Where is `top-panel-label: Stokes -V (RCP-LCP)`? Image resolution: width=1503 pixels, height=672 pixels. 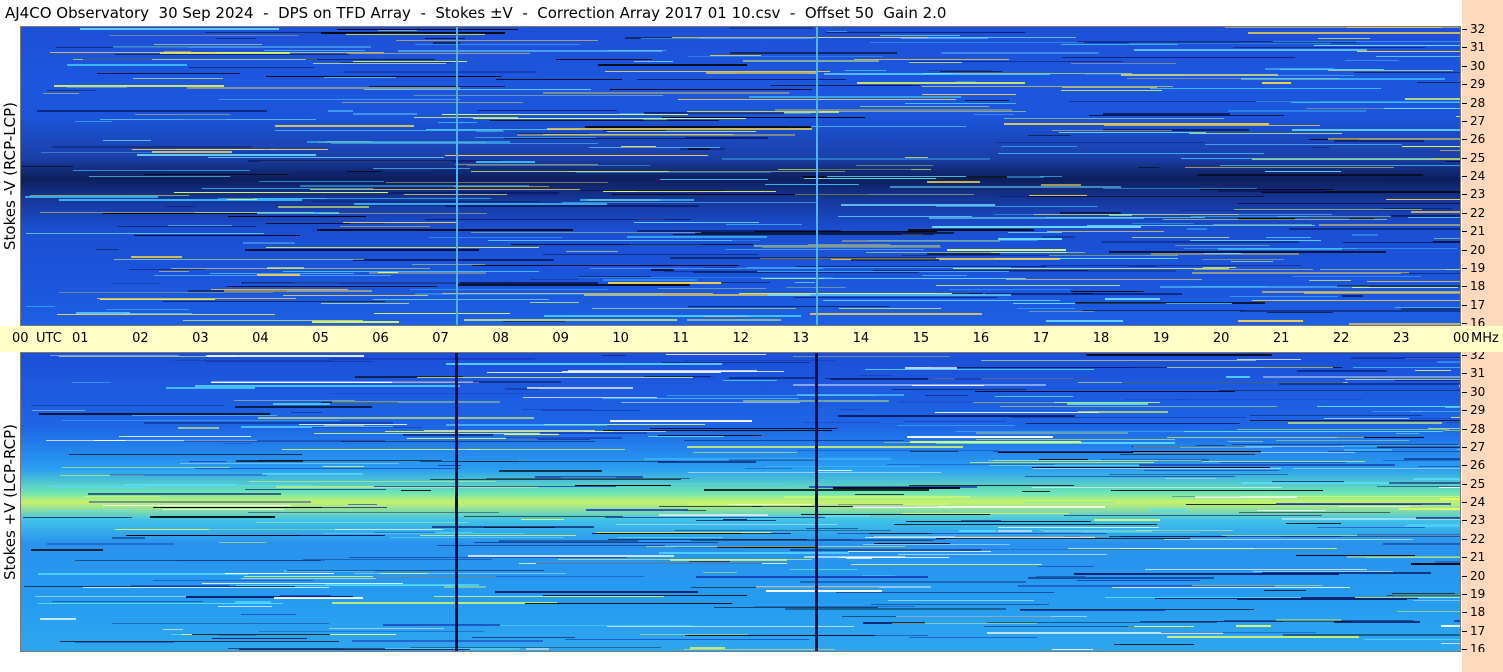
top-panel-label: Stokes -V (RCP-LCP) is located at coordinates (10, 176).